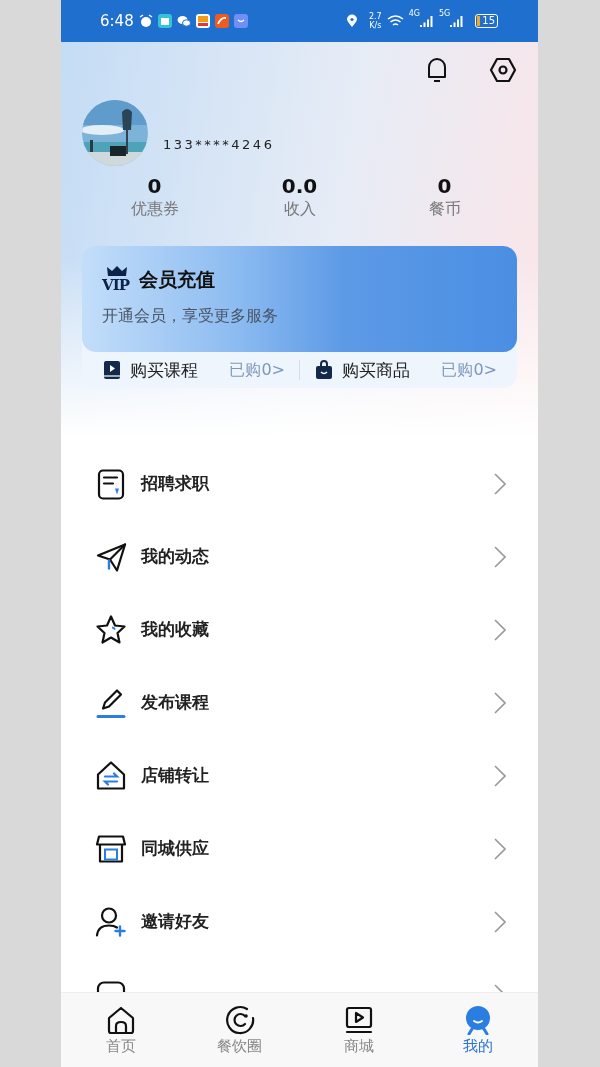 The height and width of the screenshot is (1067, 600). What do you see at coordinates (317, 483) in the screenshot?
I see `menu-item-label: 招聘求职` at bounding box center [317, 483].